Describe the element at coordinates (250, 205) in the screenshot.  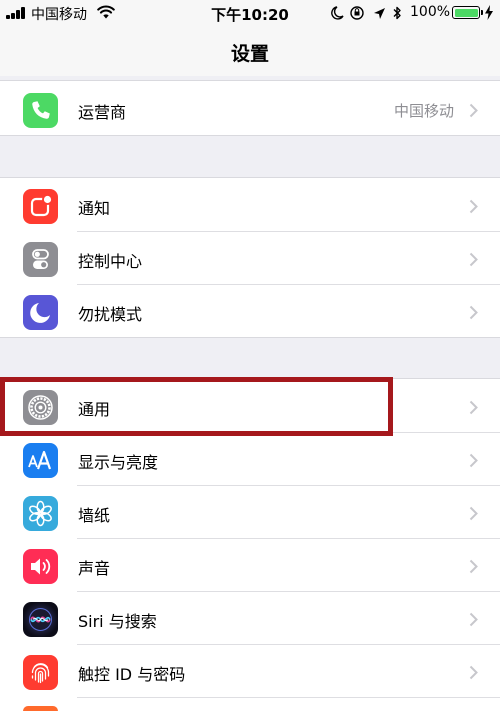
I see `settings-row-notifications: 通知` at that location.